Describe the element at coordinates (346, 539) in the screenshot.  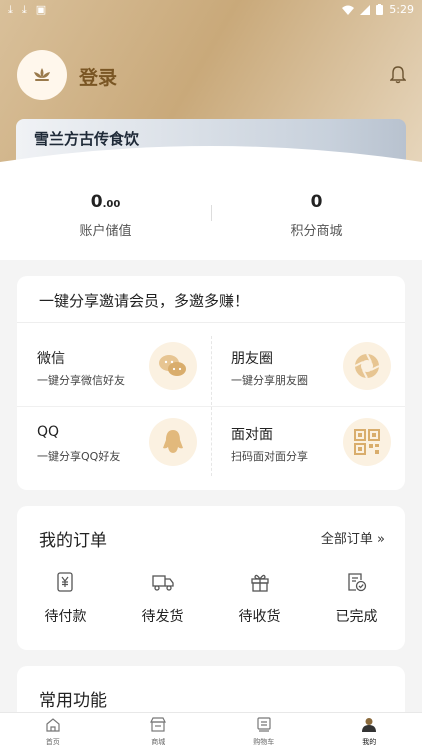
I see `all-orders-label: 全部订单` at that location.